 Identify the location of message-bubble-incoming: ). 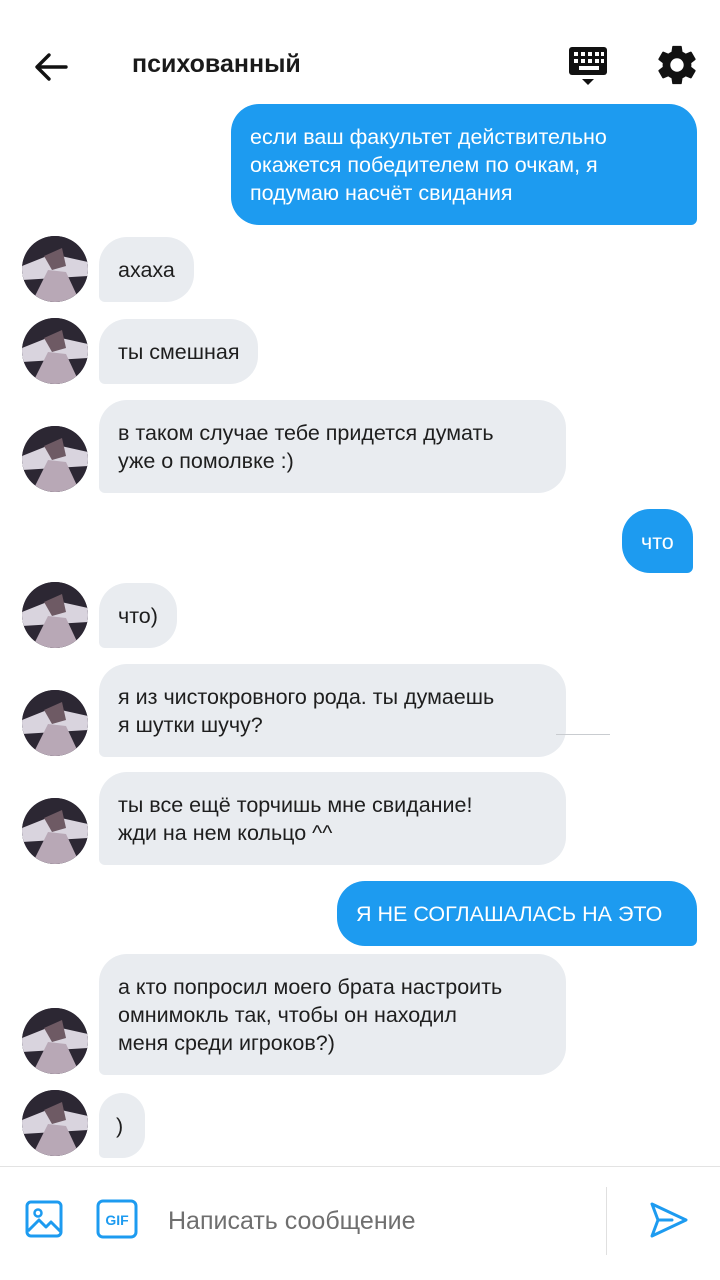
(122, 1125).